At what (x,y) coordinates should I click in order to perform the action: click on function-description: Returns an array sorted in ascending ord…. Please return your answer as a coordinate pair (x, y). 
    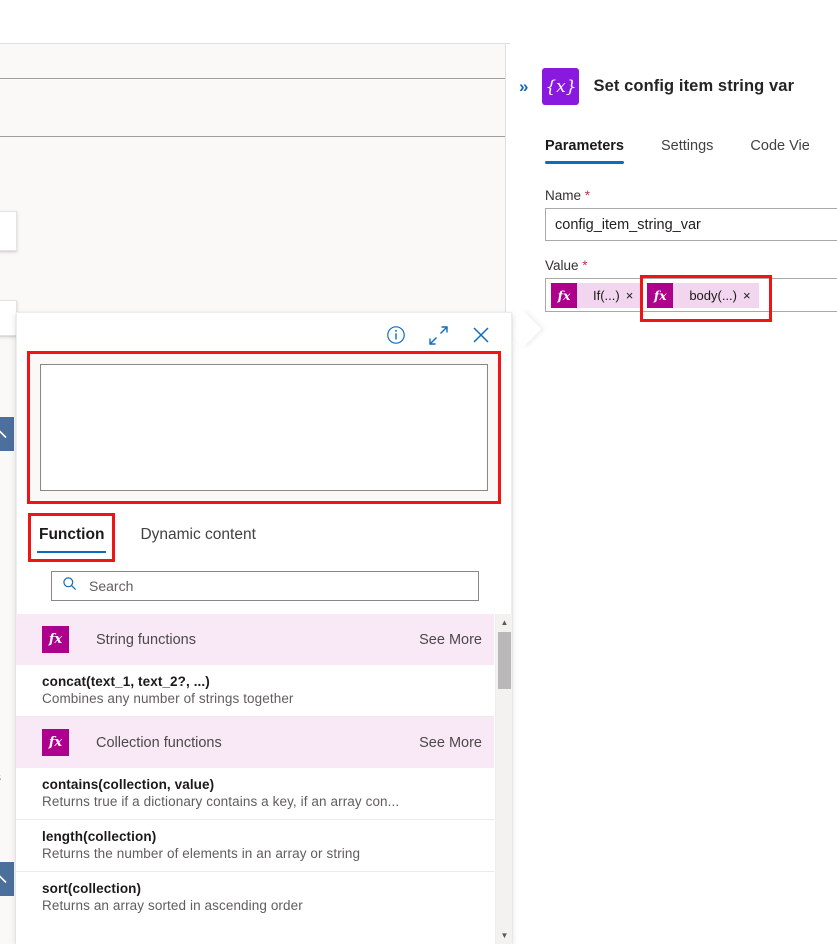
    Looking at the image, I should click on (172, 905).